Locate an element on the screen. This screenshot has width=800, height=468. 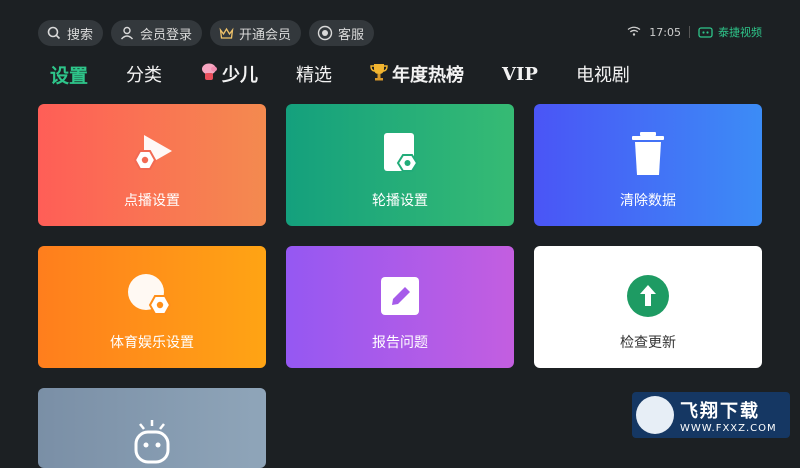
tile-label: 轮播设置 is located at coordinates (400, 201).